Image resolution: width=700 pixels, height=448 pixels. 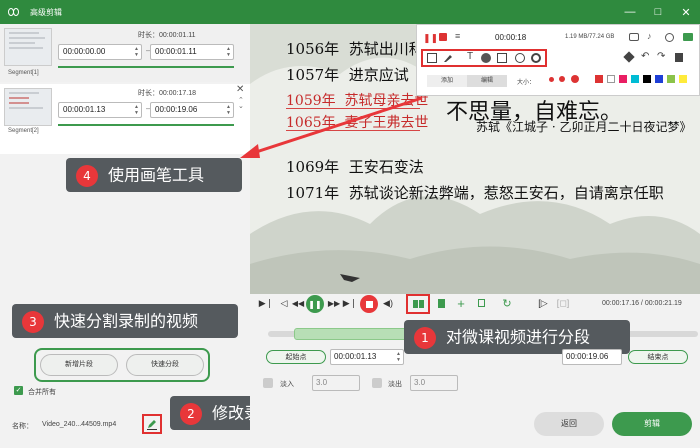 What do you see at coordinates (441, 303) in the screenshot?
I see `delete-icon` at bounding box center [441, 303].